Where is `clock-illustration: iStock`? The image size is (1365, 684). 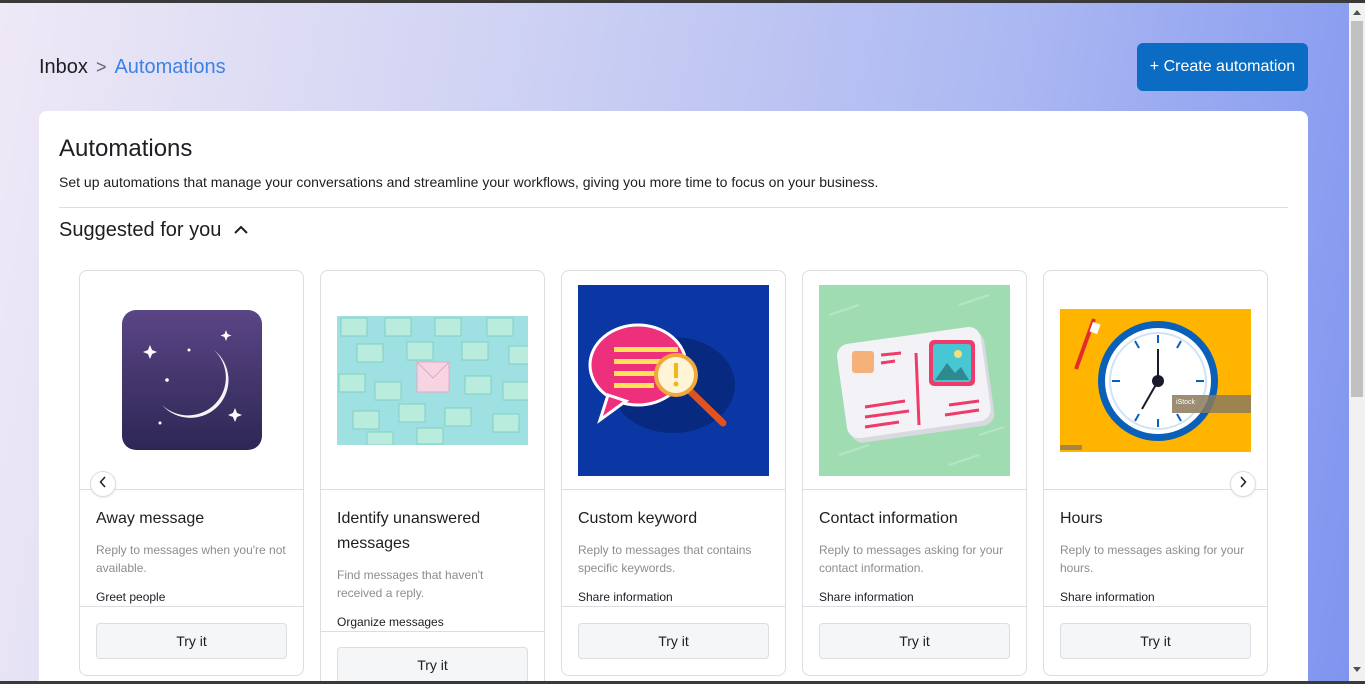
clock-illustration: iStock is located at coordinates (1155, 380).